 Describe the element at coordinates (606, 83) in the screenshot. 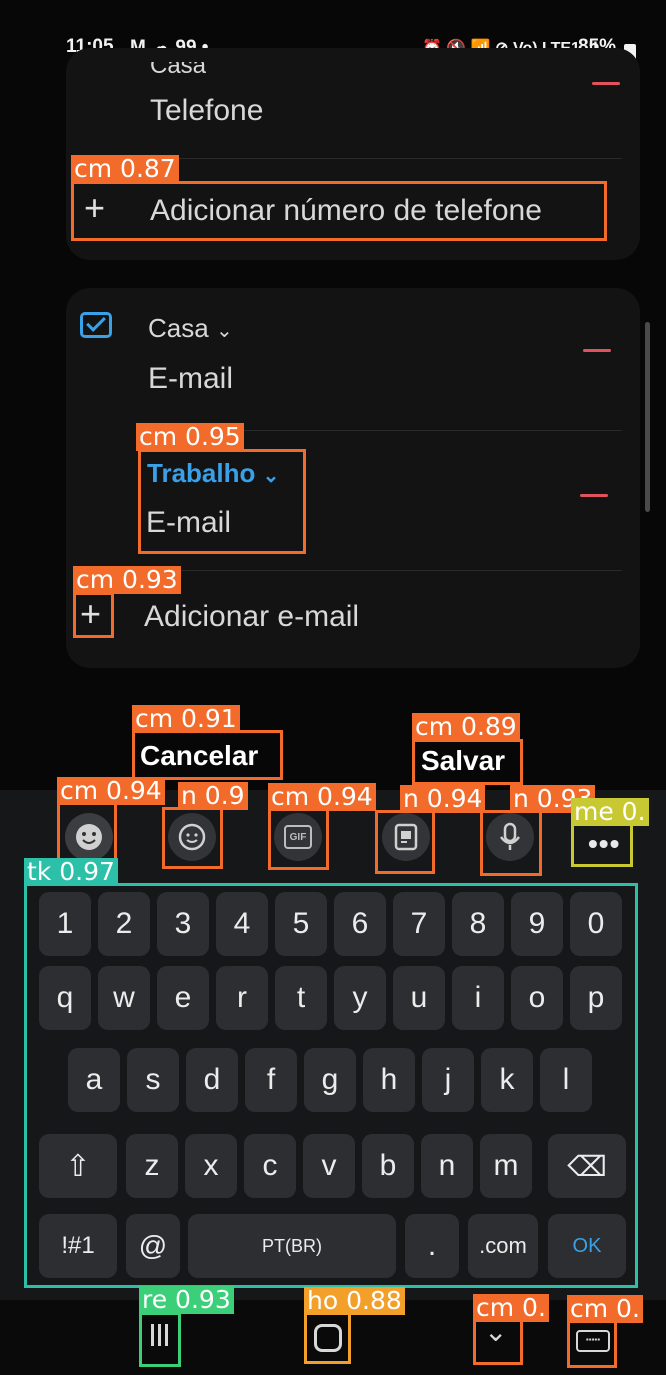

I see `remove-phone-icon` at that location.